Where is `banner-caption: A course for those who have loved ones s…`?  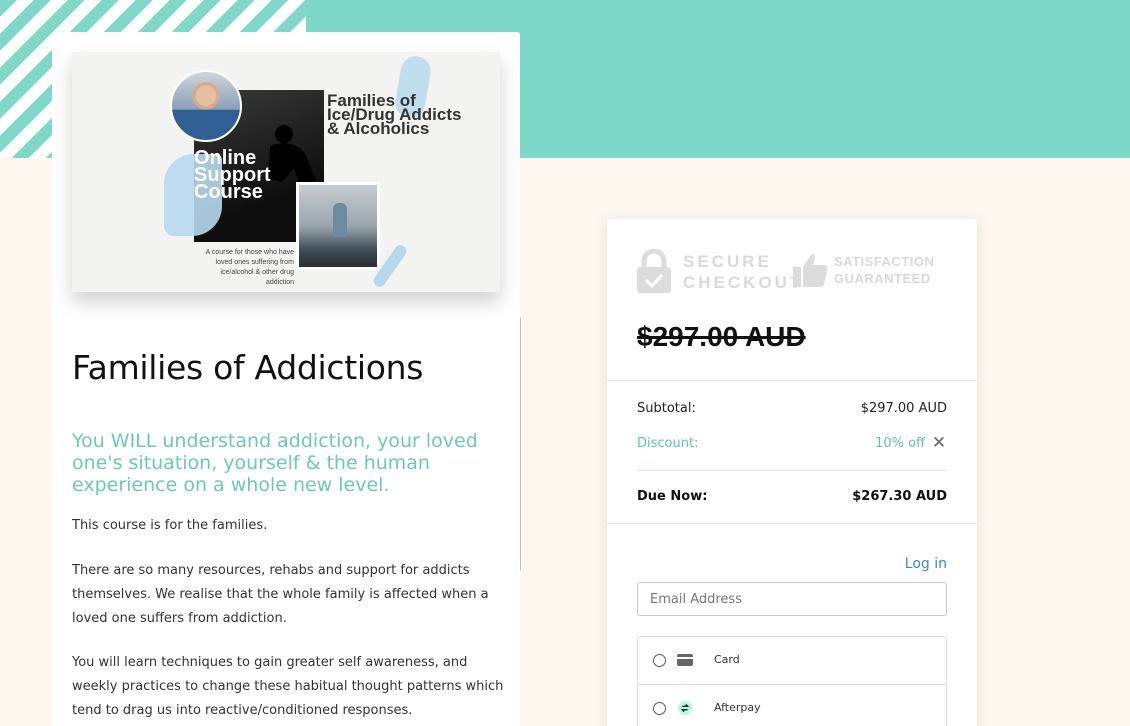
banner-caption: A course for those who have loved ones s… is located at coordinates (249, 267).